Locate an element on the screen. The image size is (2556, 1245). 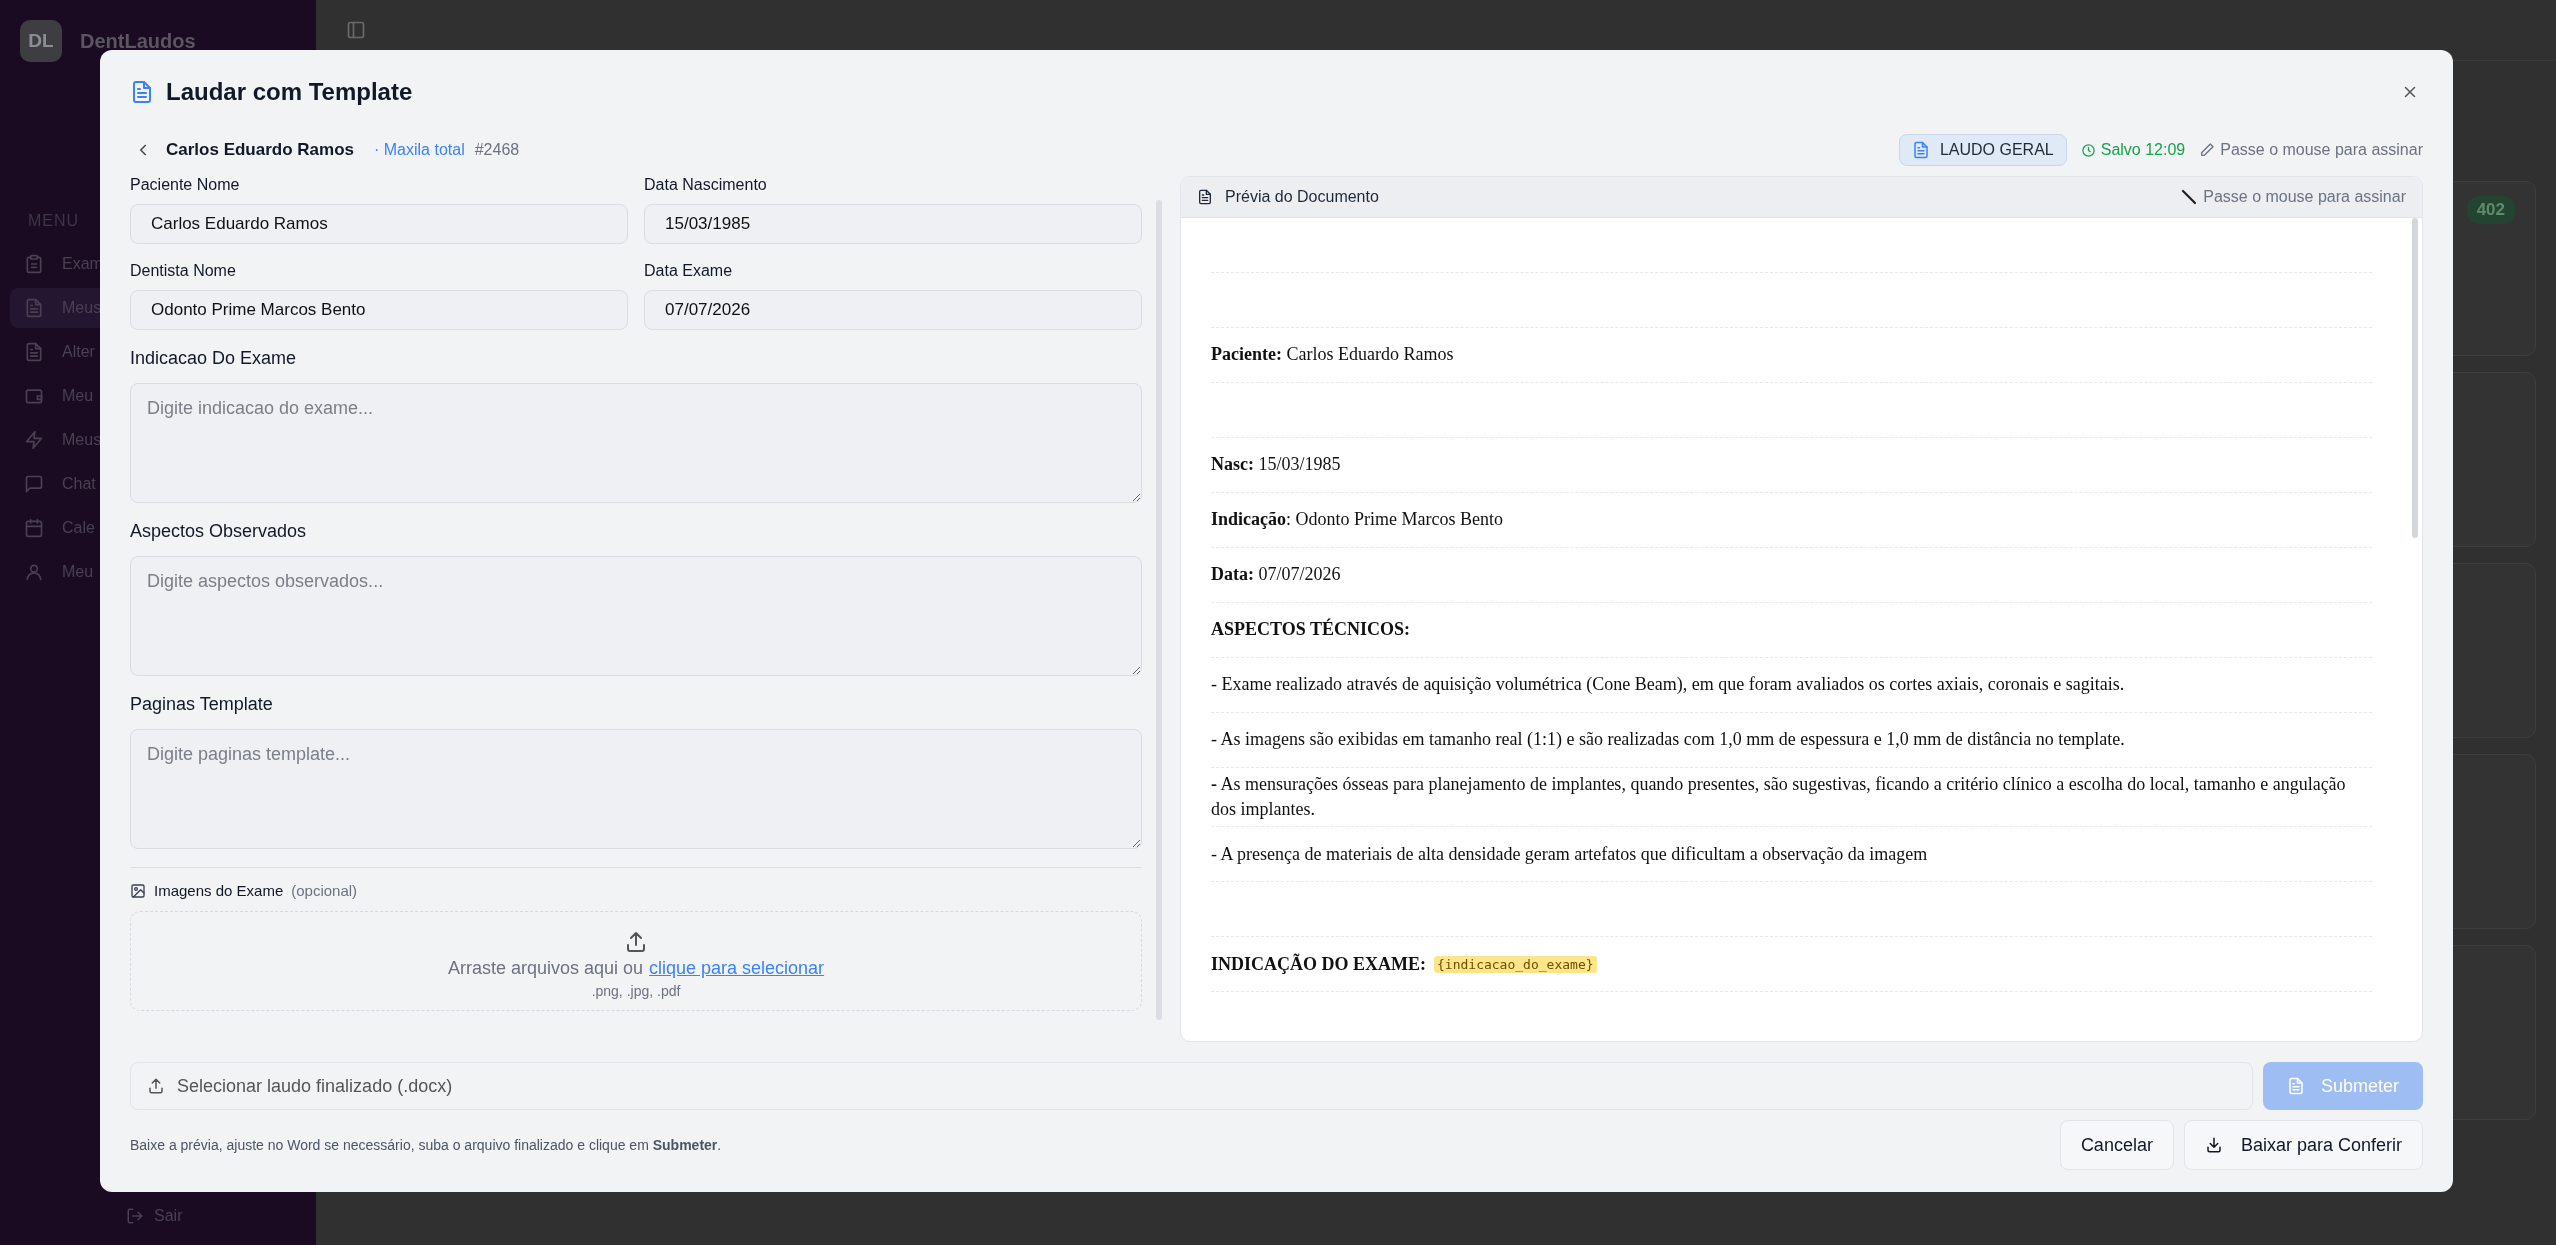
patient-name: Carlos Eduardo Ramos is located at coordinates (260, 150).